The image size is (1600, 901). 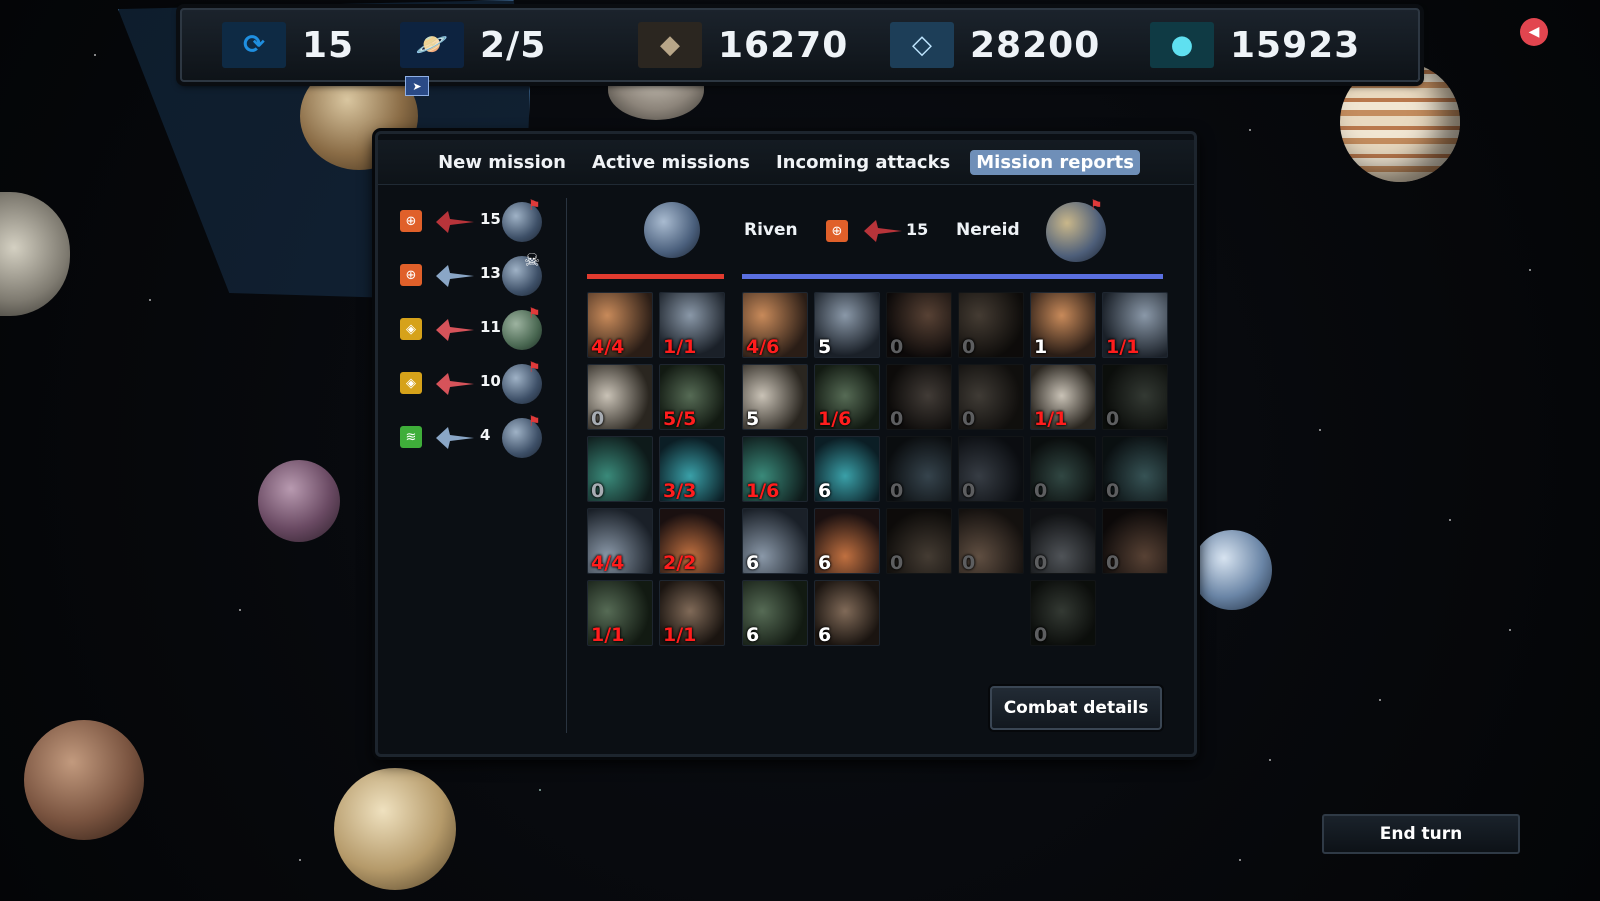 I want to click on unit-card: 4/6, so click(x=775, y=325).